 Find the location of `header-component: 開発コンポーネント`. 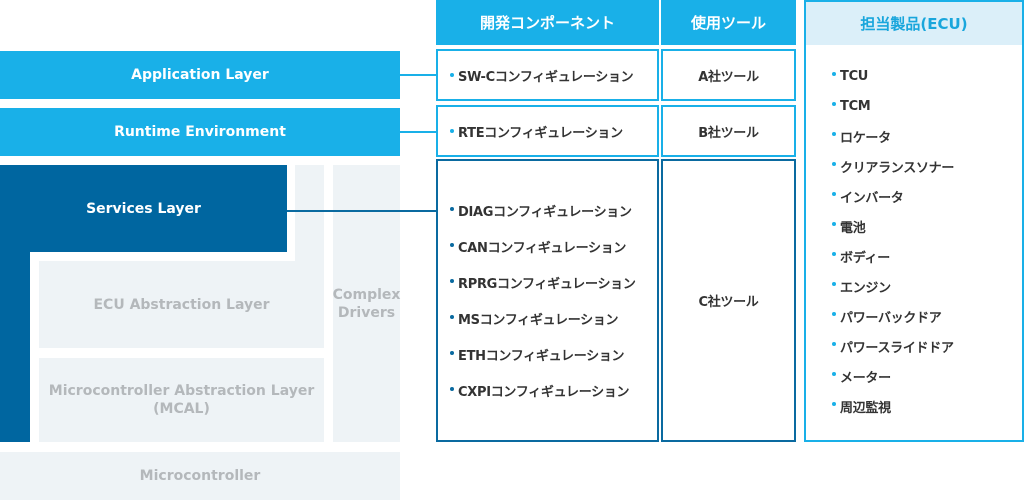

header-component: 開発コンポーネント is located at coordinates (547, 22).